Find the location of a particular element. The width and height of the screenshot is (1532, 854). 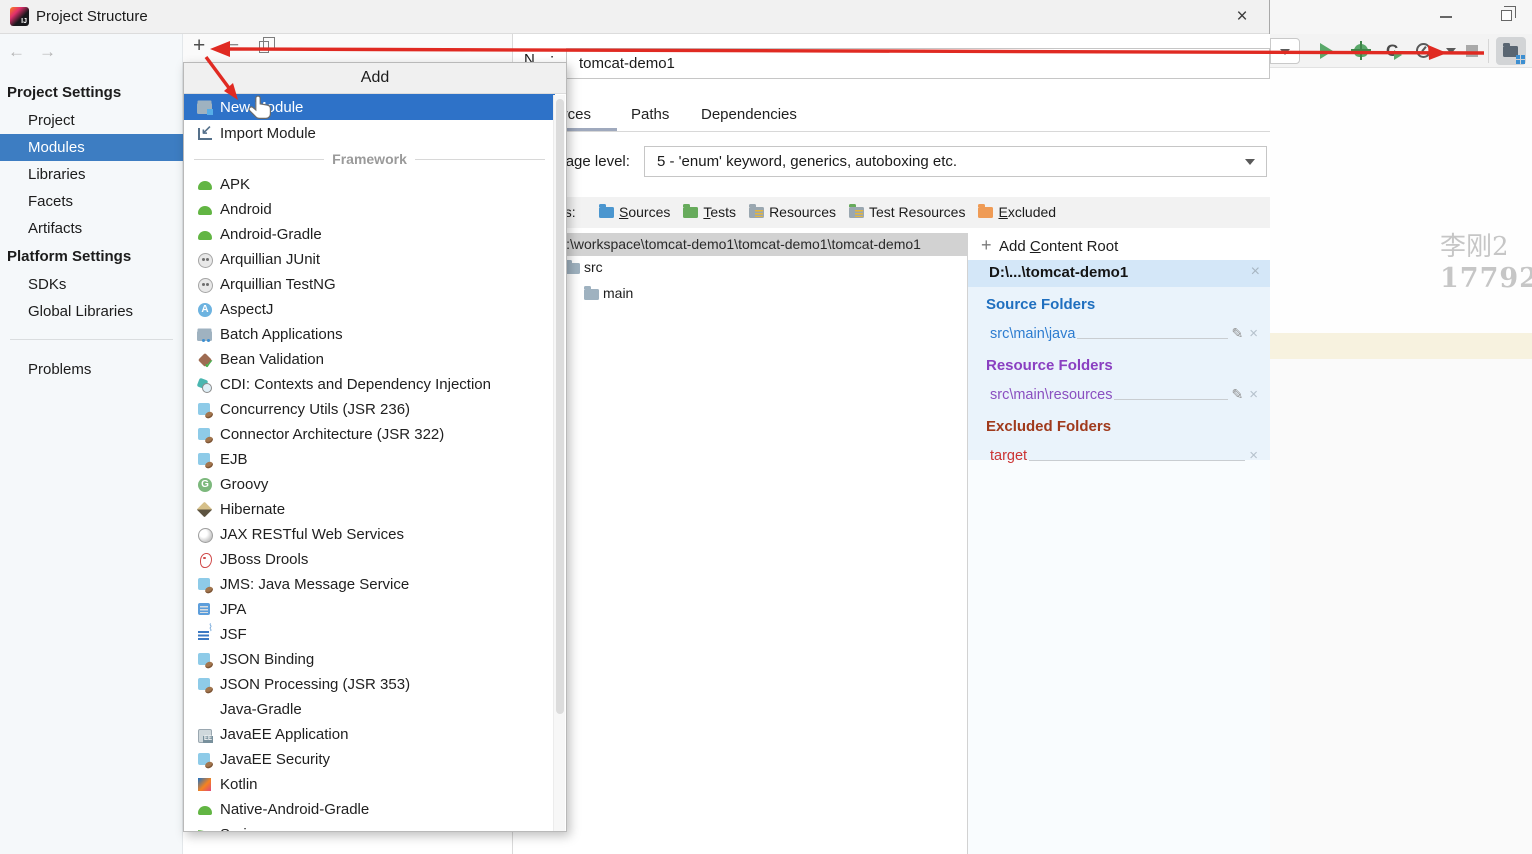

content-root-item: D:\...\tomcat-demo1 × is located at coordinates (1119, 273).